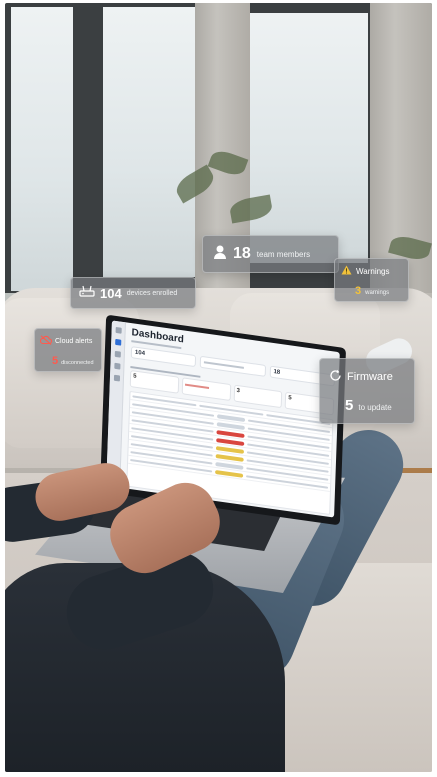 This screenshot has height=777, width=437. What do you see at coordinates (258, 396) in the screenshot?
I see `screen-card-warnings: 3` at bounding box center [258, 396].